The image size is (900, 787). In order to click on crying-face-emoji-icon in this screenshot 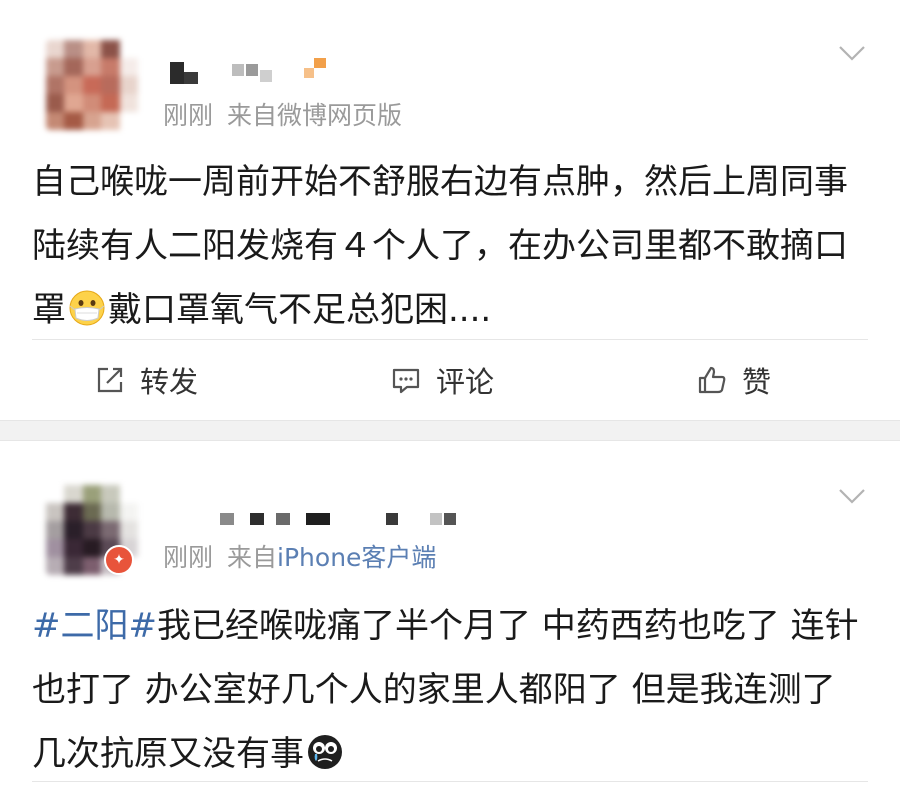, I will do `click(325, 752)`.